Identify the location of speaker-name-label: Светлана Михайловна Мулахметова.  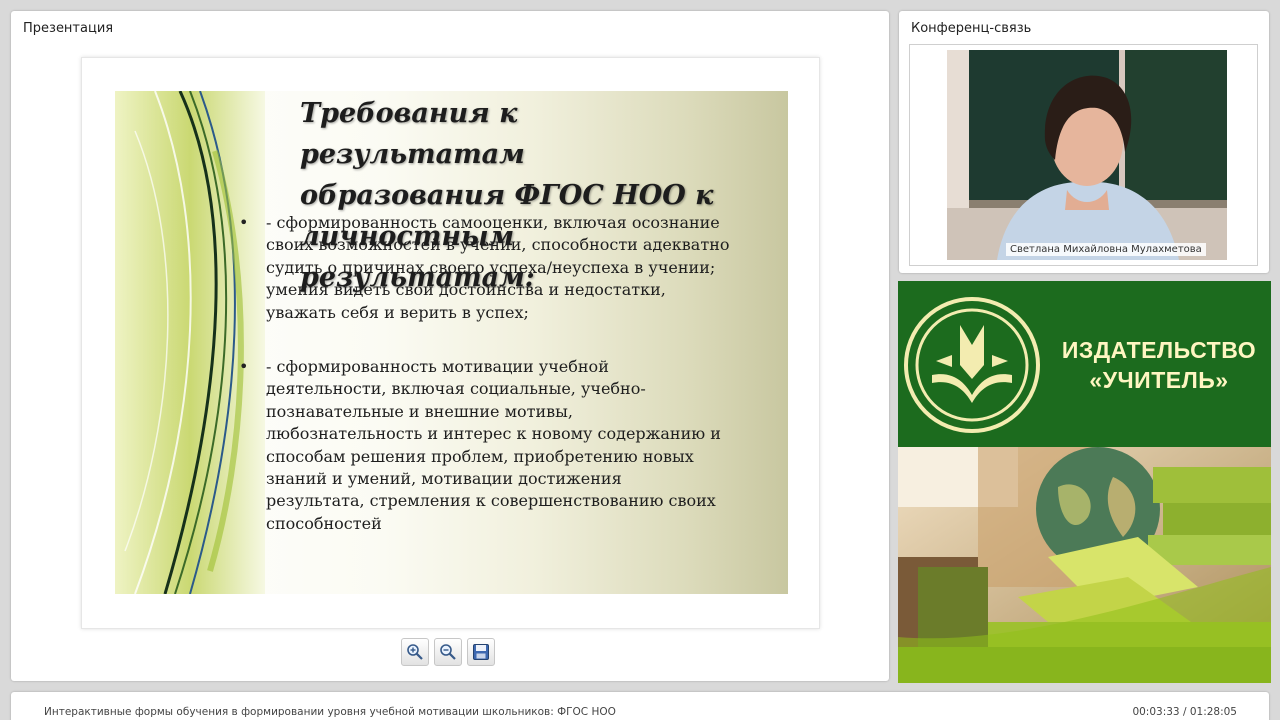
(1106, 249).